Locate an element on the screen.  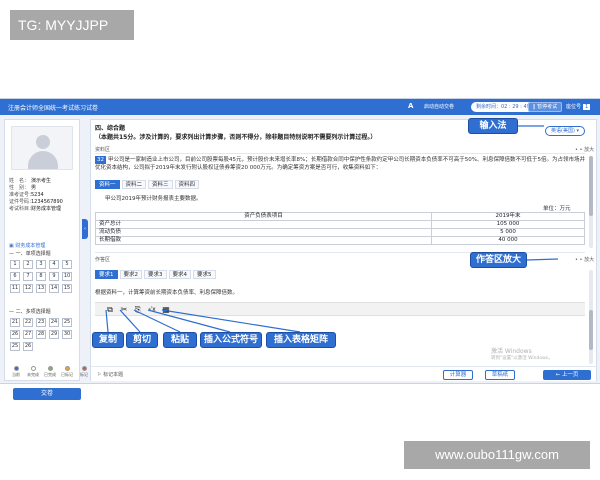
answer-area-label: 作答区 is located at coordinates (103, 260).